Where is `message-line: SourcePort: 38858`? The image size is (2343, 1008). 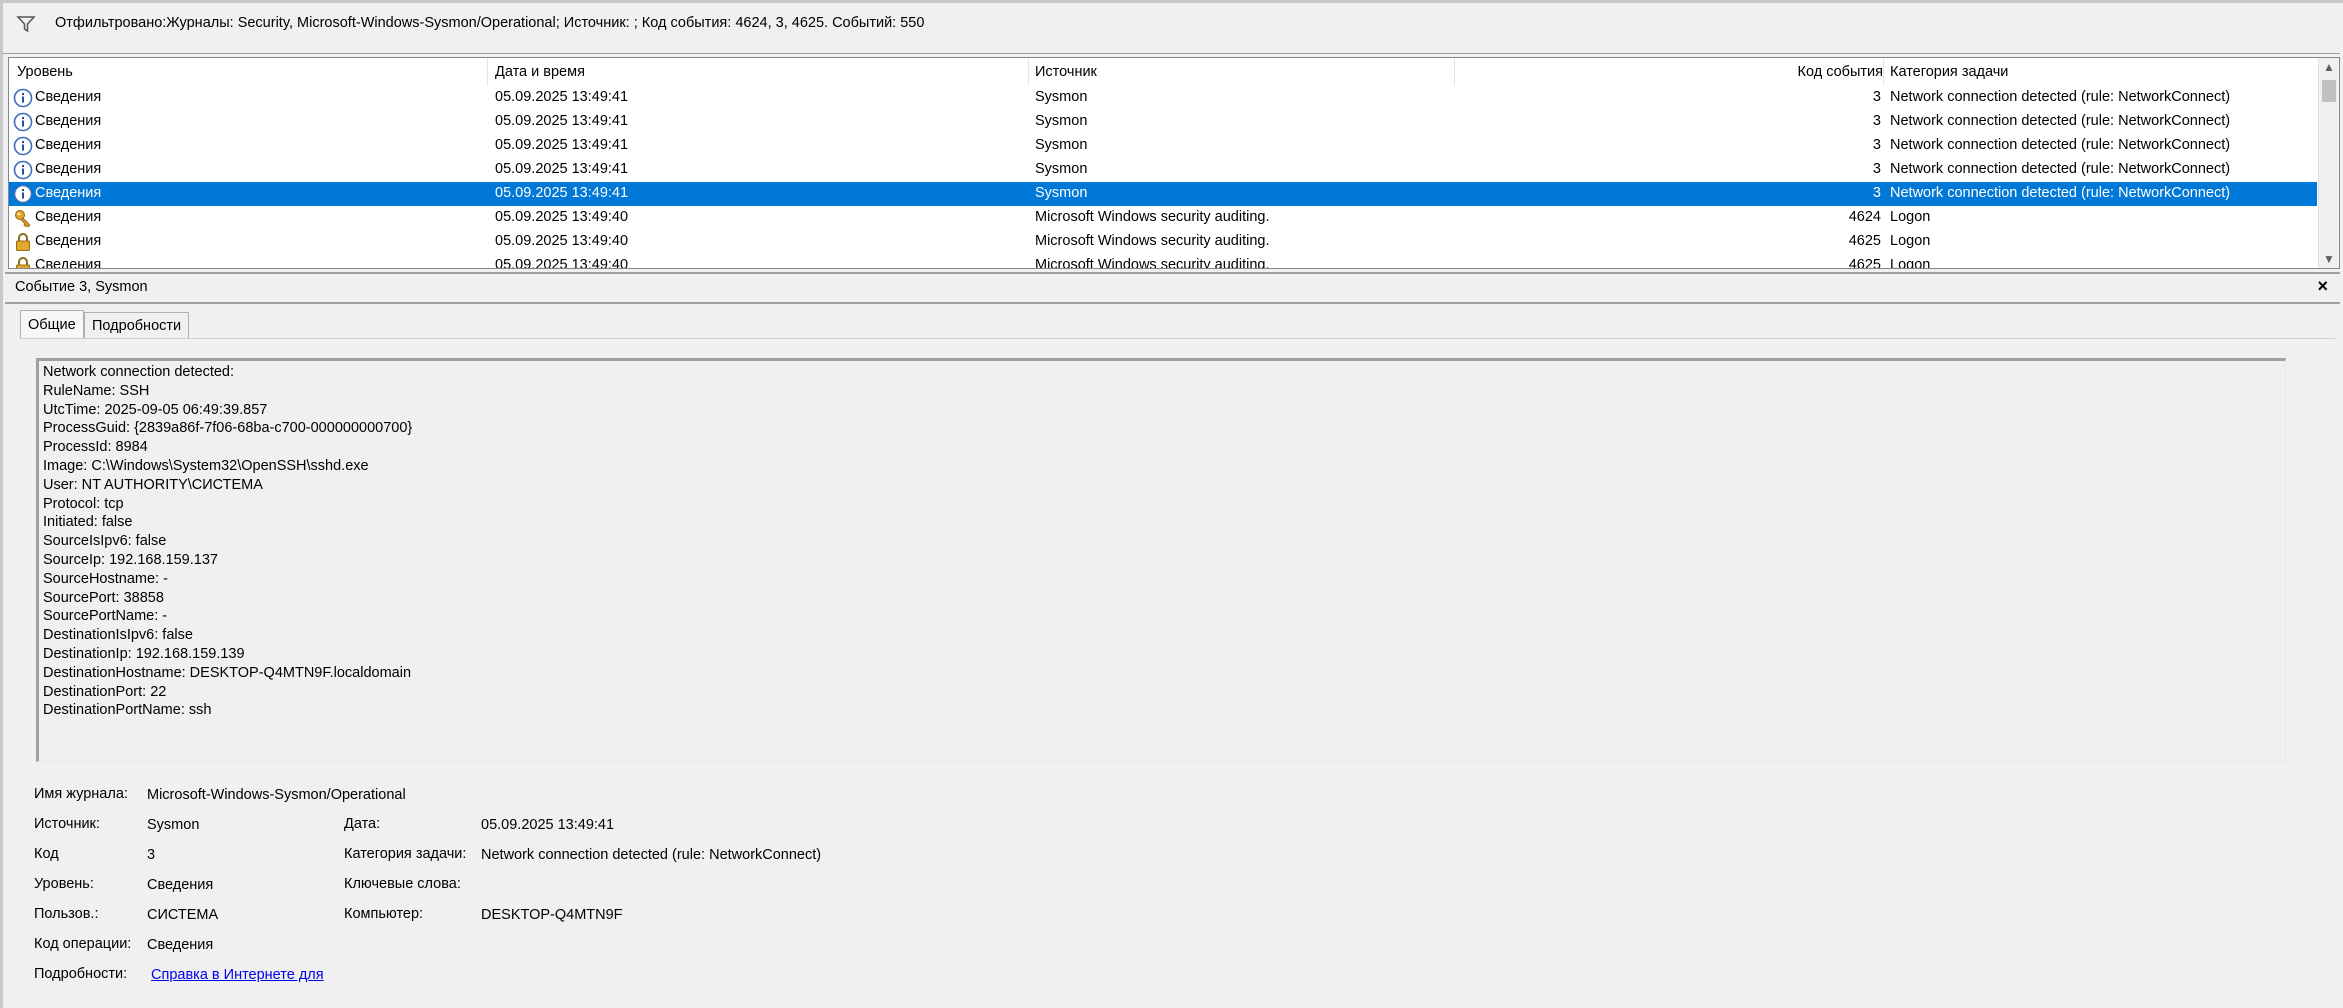 message-line: SourcePort: 38858 is located at coordinates (103, 597).